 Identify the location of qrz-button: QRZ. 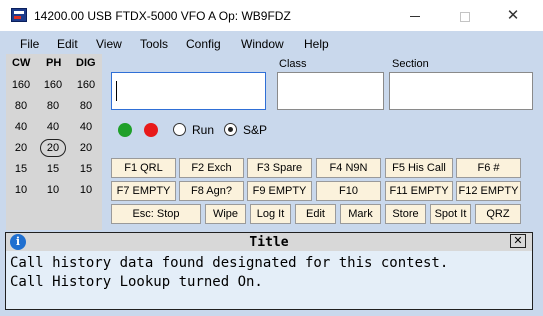
(498, 214).